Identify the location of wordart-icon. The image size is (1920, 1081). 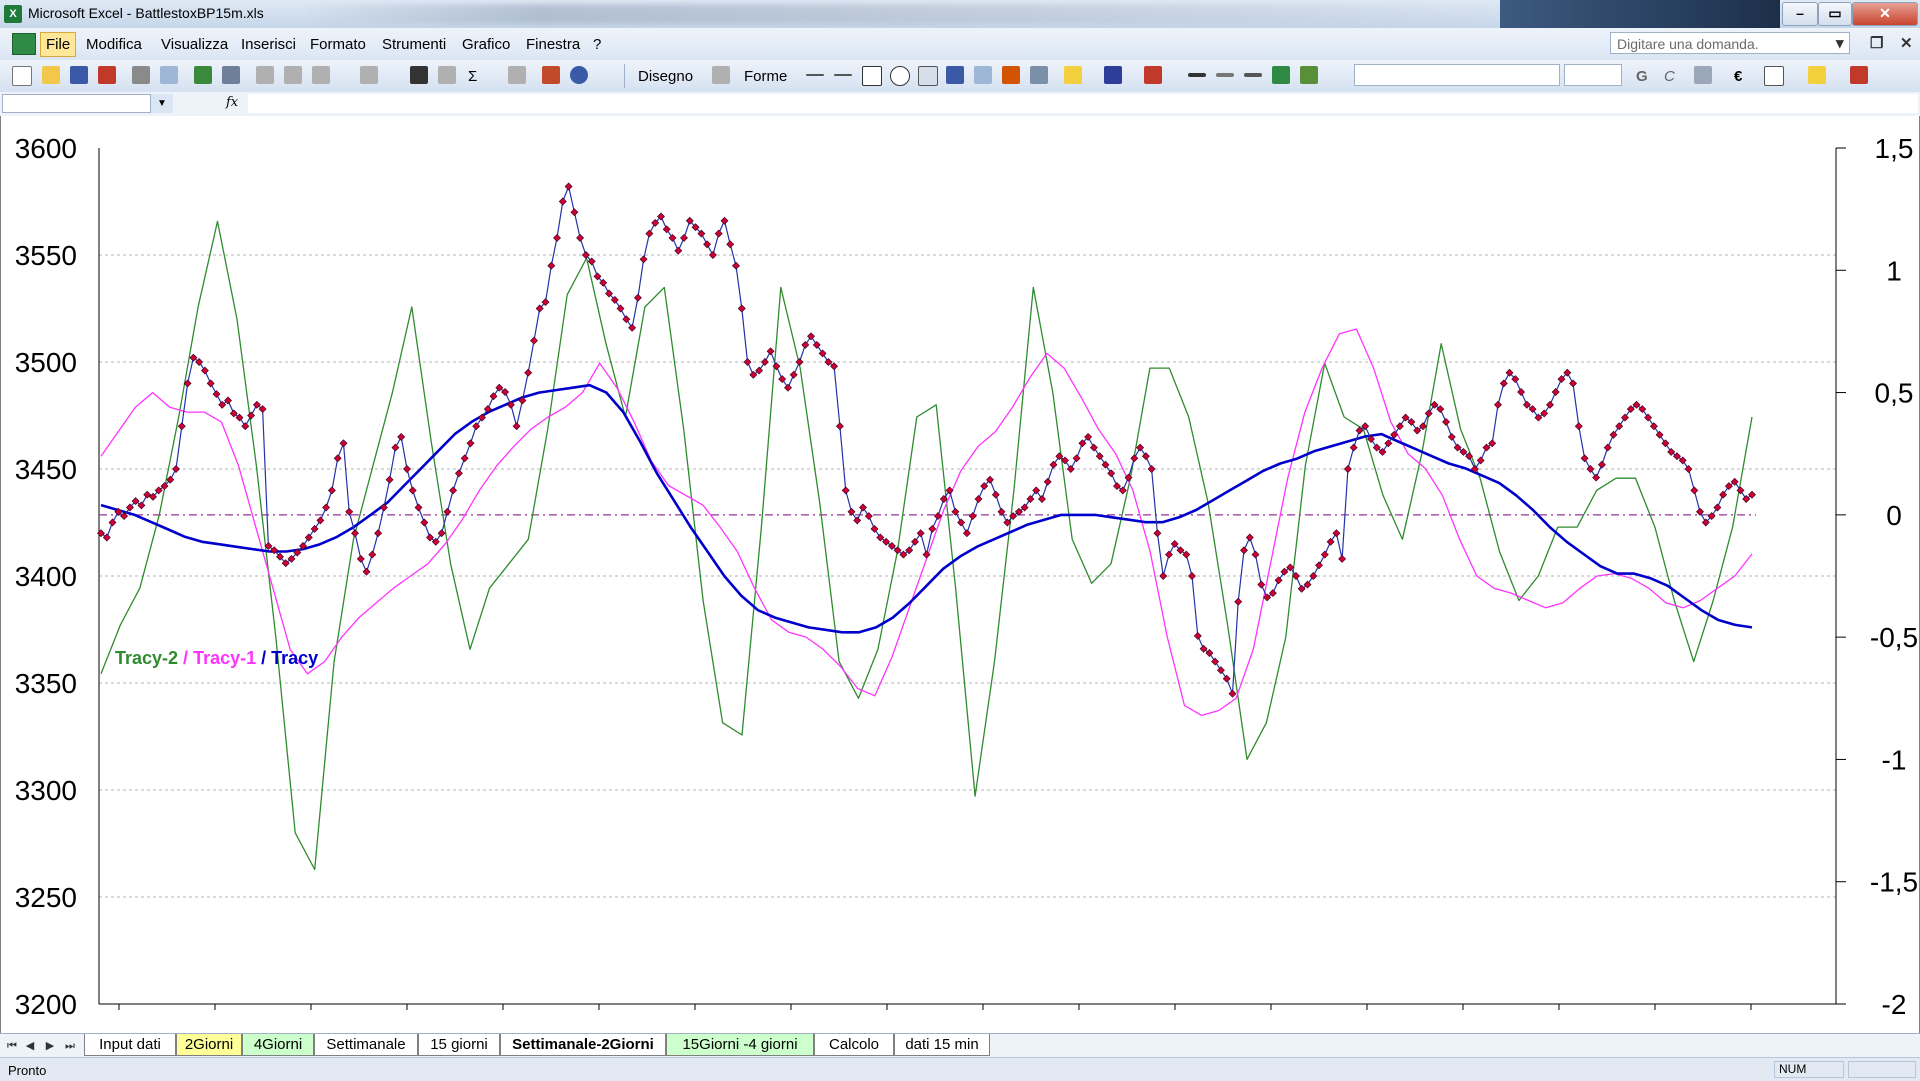
(955, 75).